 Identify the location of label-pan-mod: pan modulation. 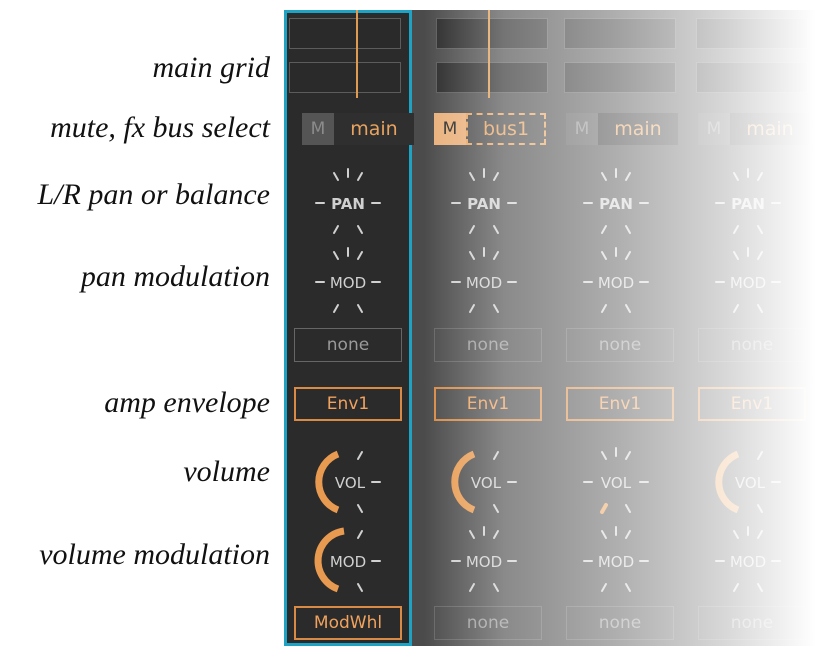
(175, 276).